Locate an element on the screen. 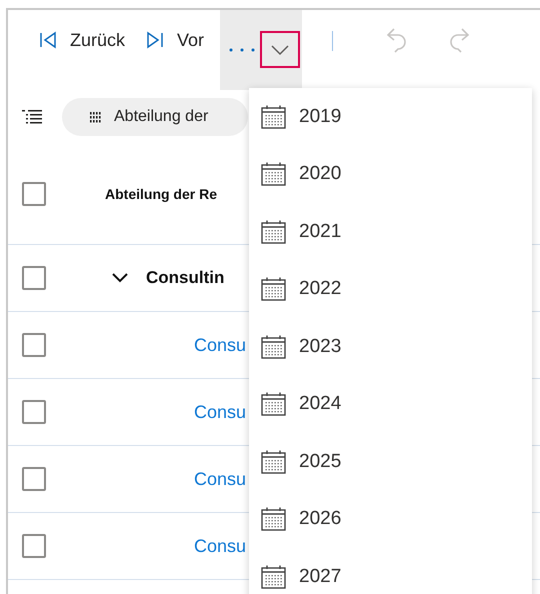 The width and height of the screenshot is (540, 594). menu-item: 2026 is located at coordinates (390, 519).